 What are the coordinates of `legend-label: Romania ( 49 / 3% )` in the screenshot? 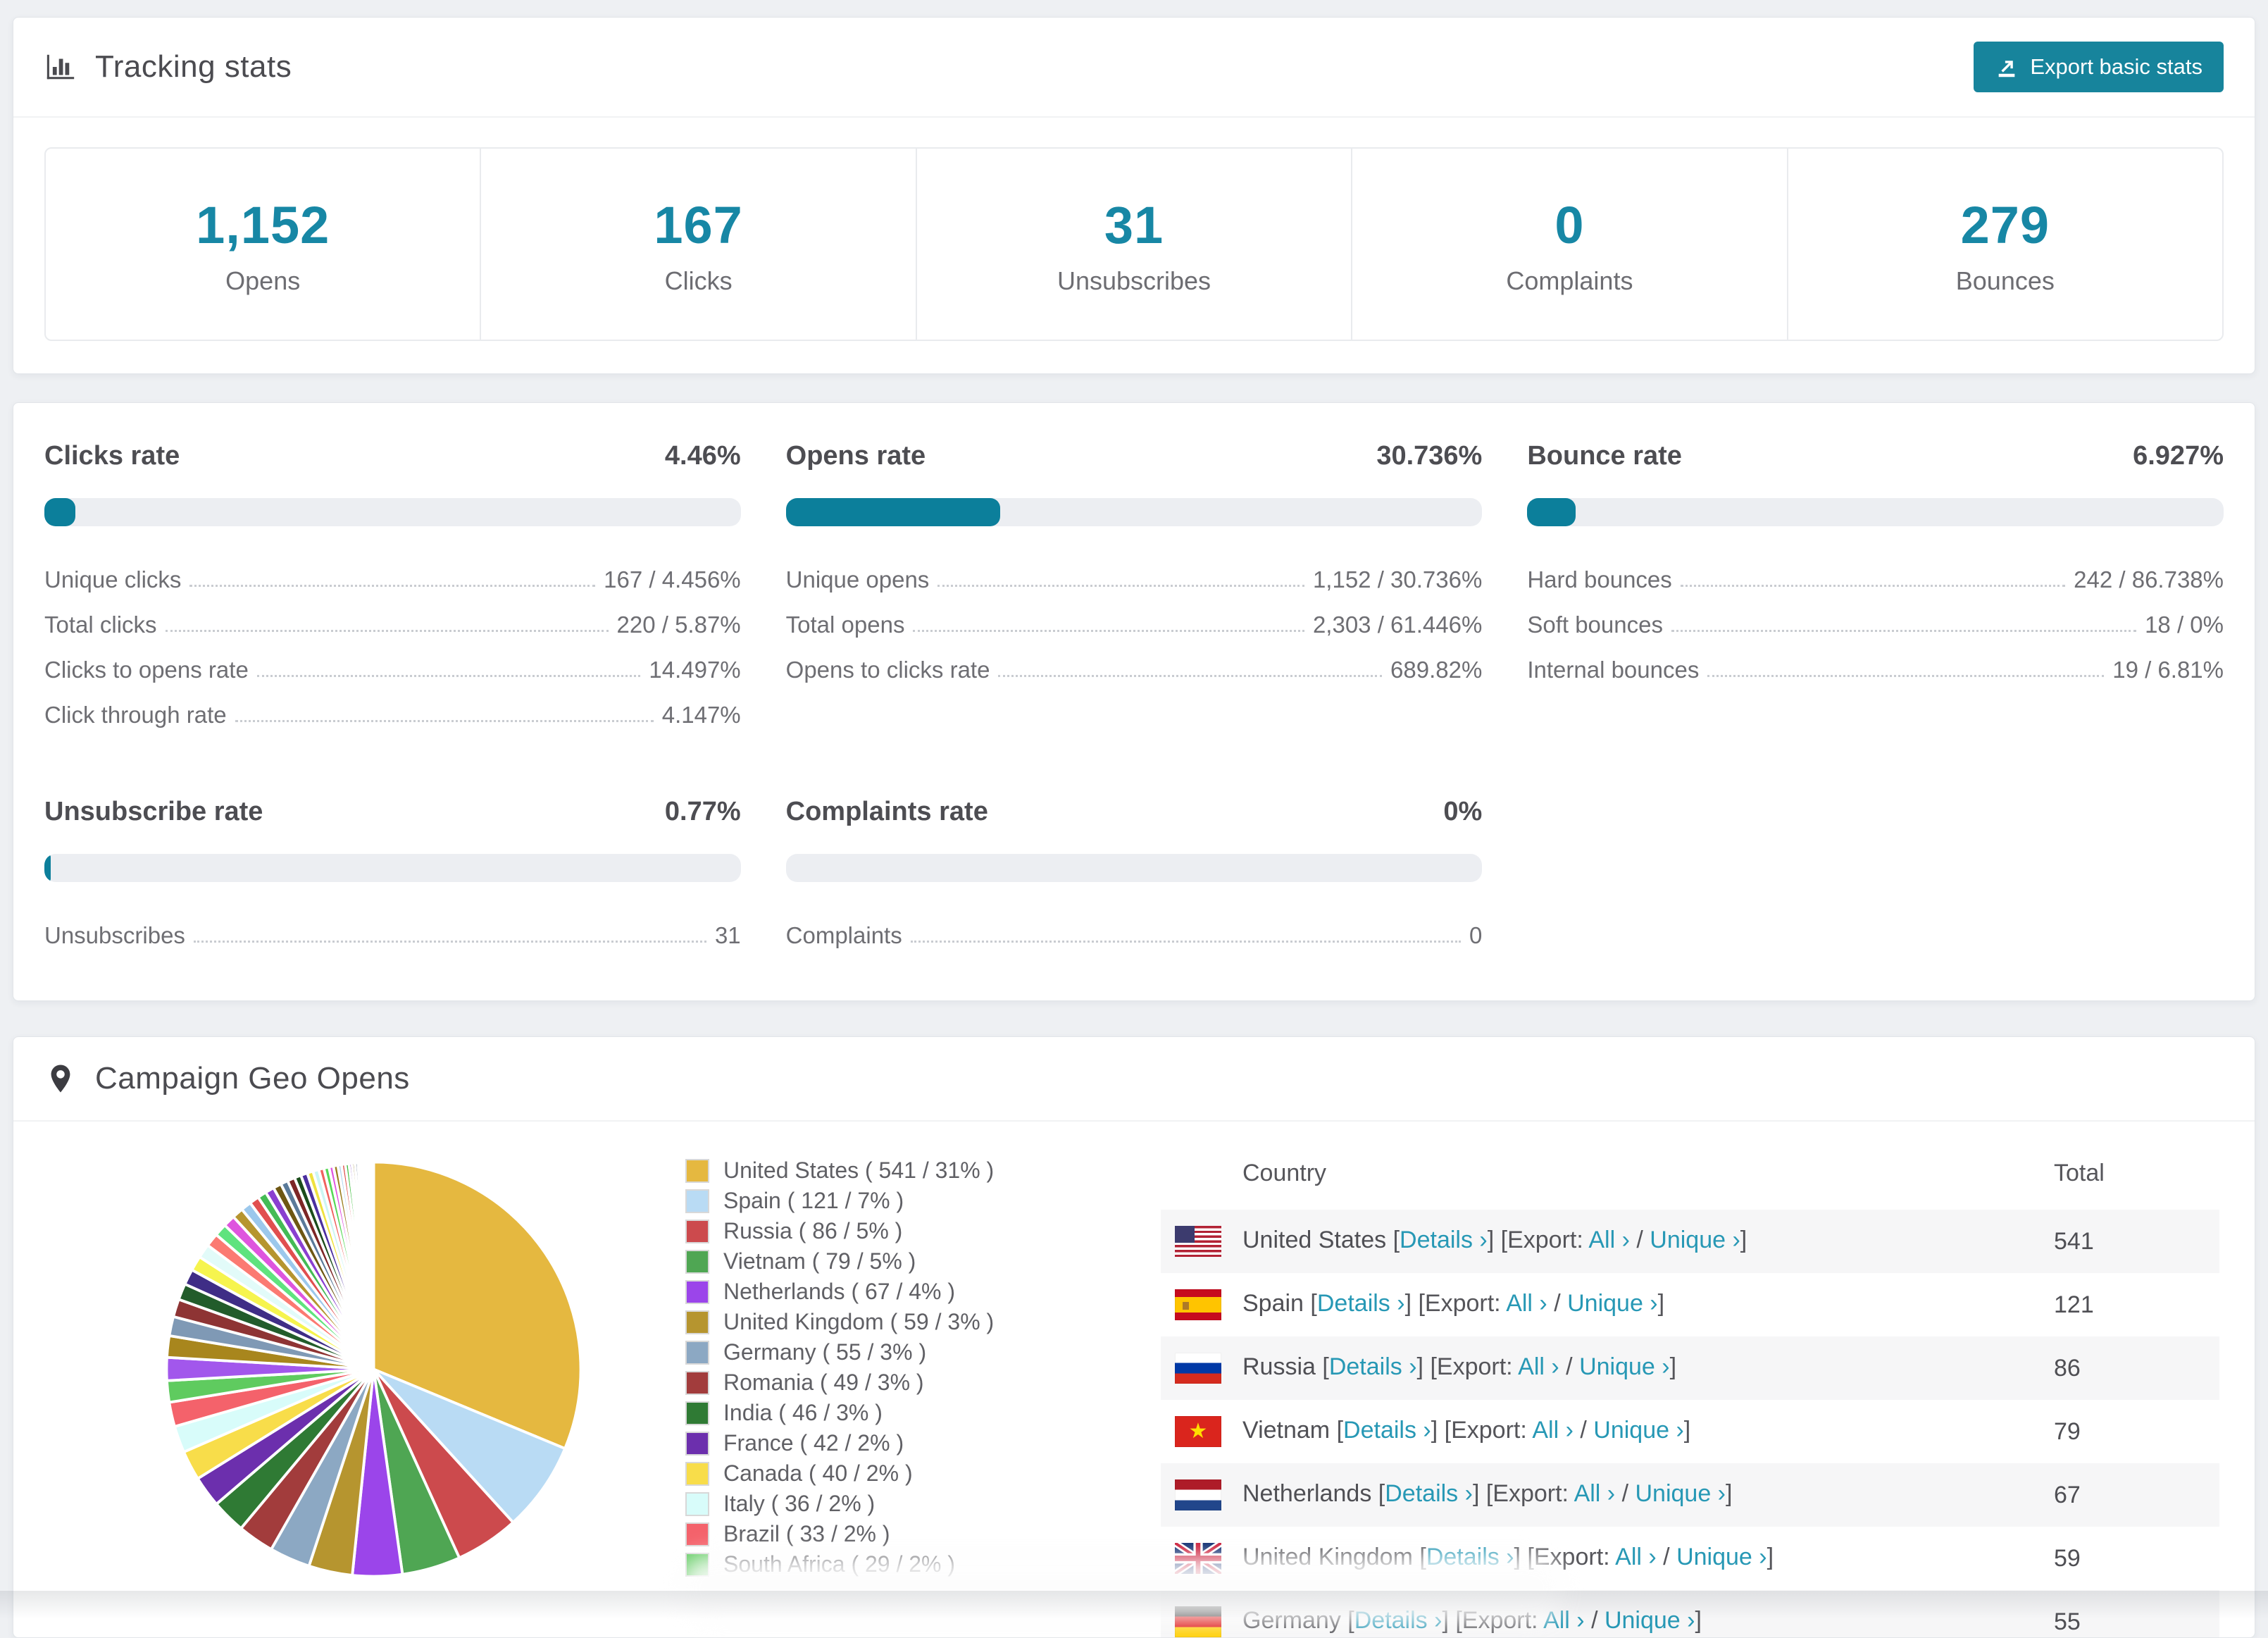 It's located at (824, 1382).